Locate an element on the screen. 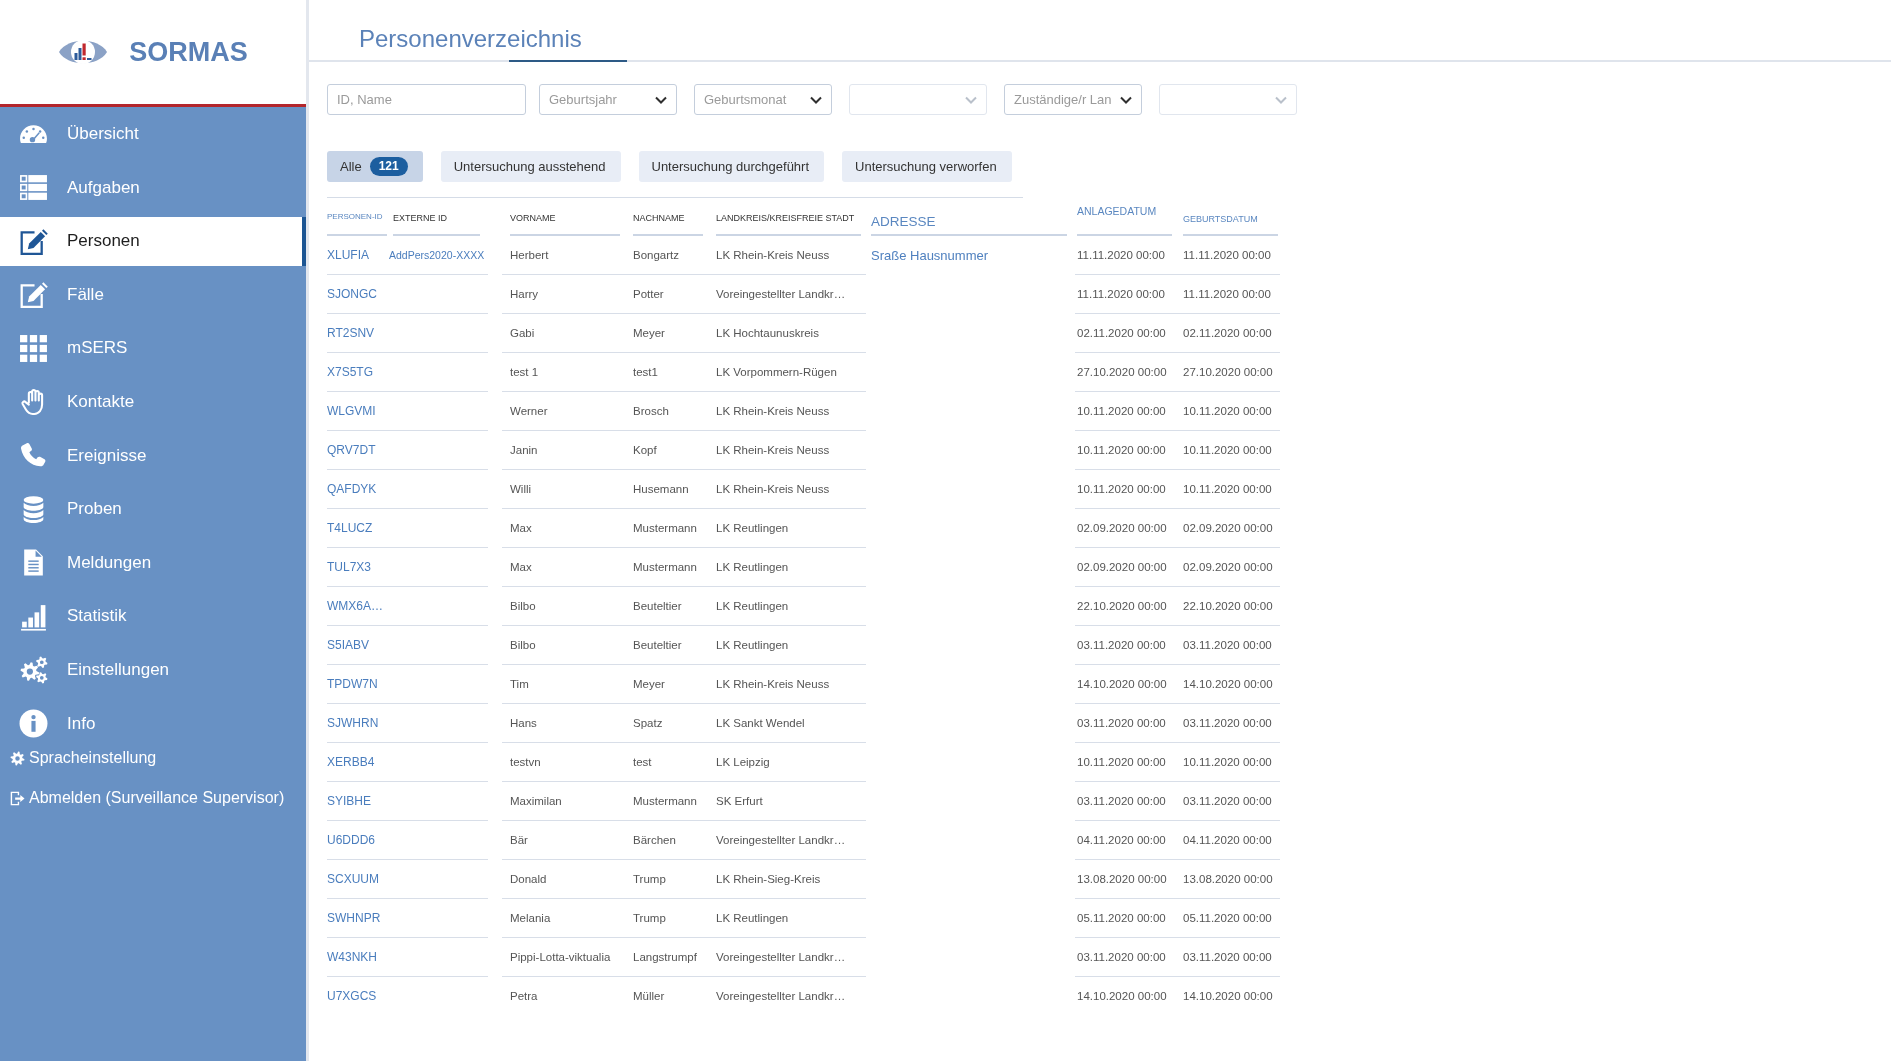 This screenshot has height=1061, width=1891. district-text: LK Leipzig is located at coordinates (743, 762).